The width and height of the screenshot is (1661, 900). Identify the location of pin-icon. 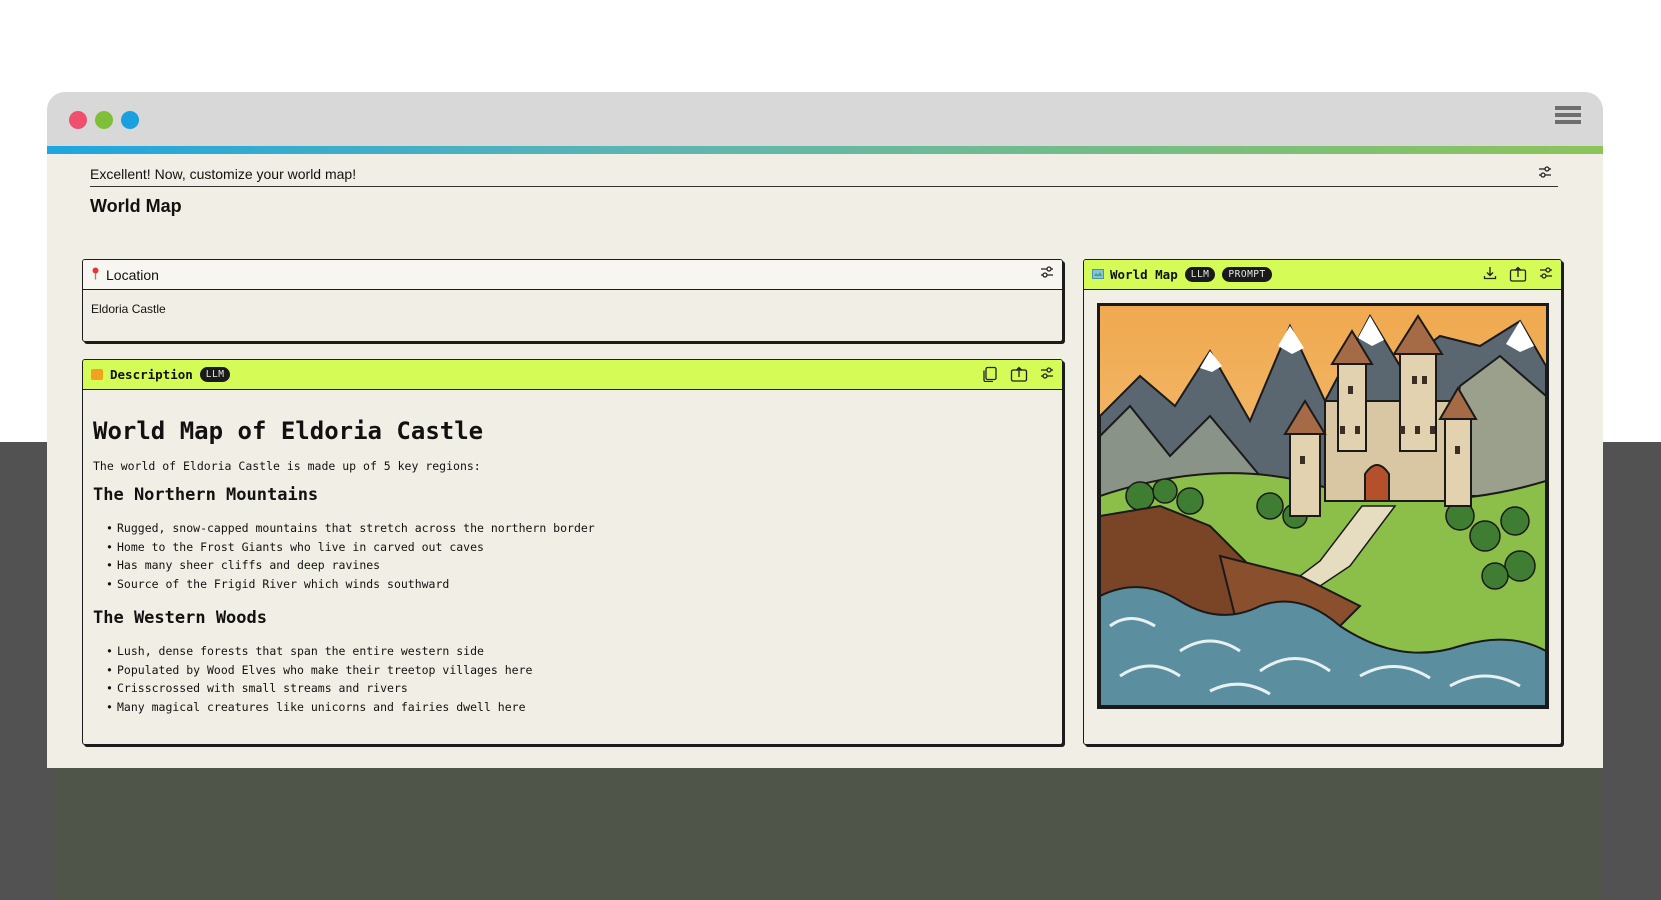
(95, 275).